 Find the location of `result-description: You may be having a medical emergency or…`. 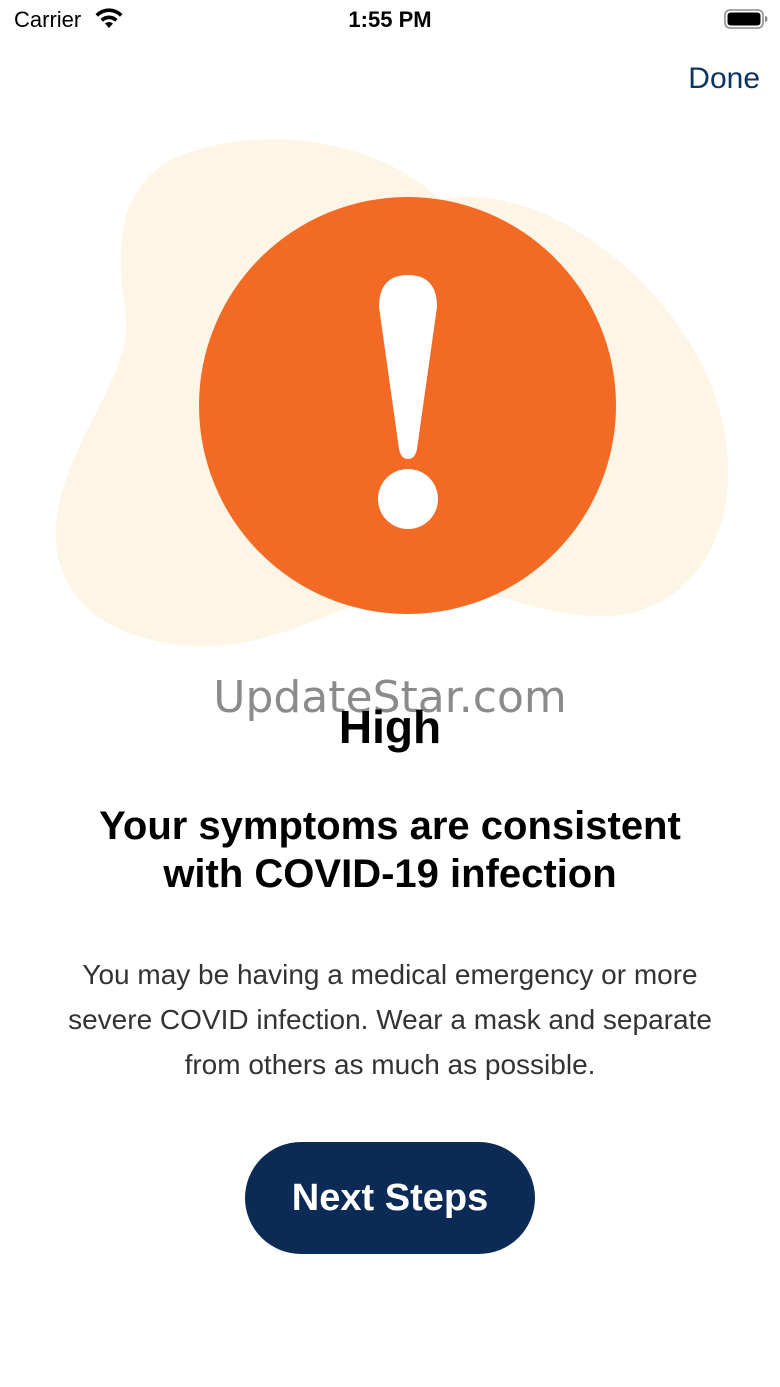

result-description: You may be having a medical emergency or… is located at coordinates (390, 1019).